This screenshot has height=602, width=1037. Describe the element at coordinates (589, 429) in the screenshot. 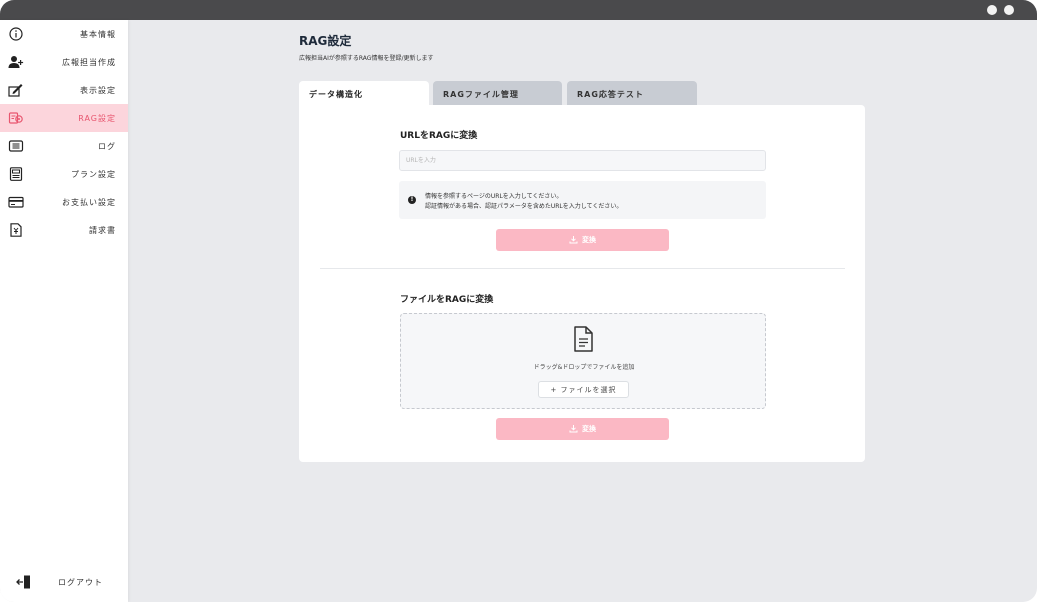

I see `file-convert-label: 変換` at that location.